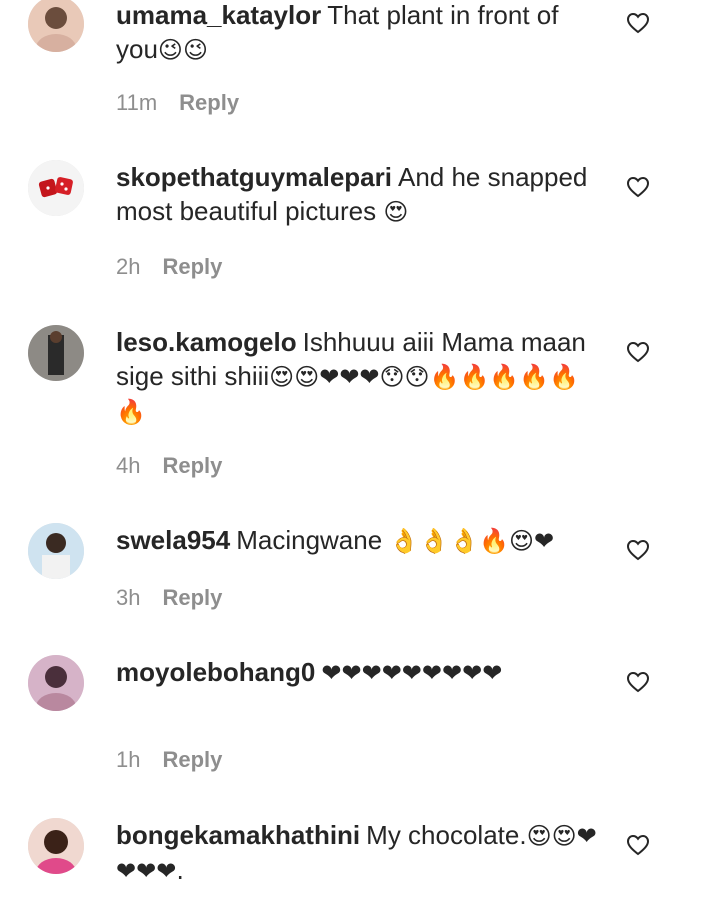 The height and width of the screenshot is (897, 720). Describe the element at coordinates (128, 759) in the screenshot. I see `comment-time: 1h` at that location.